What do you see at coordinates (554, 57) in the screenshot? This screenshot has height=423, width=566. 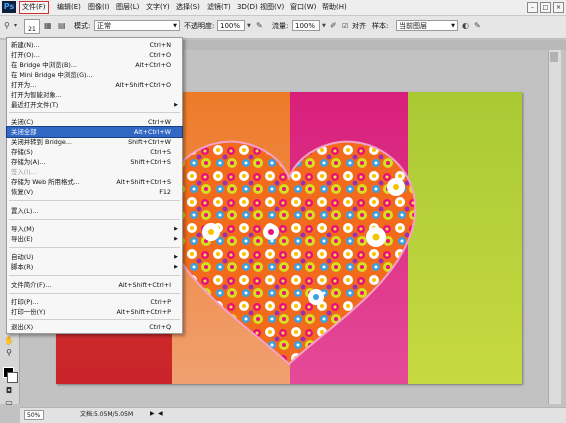 I see `scrollbar-thumb` at bounding box center [554, 57].